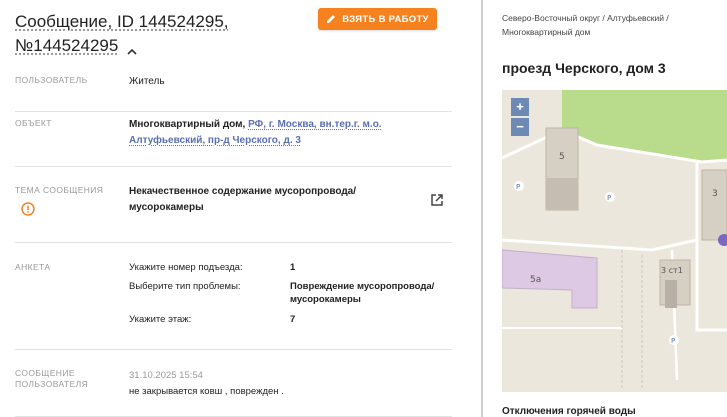 This screenshot has width=727, height=417. What do you see at coordinates (385, 19) in the screenshot?
I see `take-to-work-label: ВЗЯТЬ В РАБОТУ` at bounding box center [385, 19].